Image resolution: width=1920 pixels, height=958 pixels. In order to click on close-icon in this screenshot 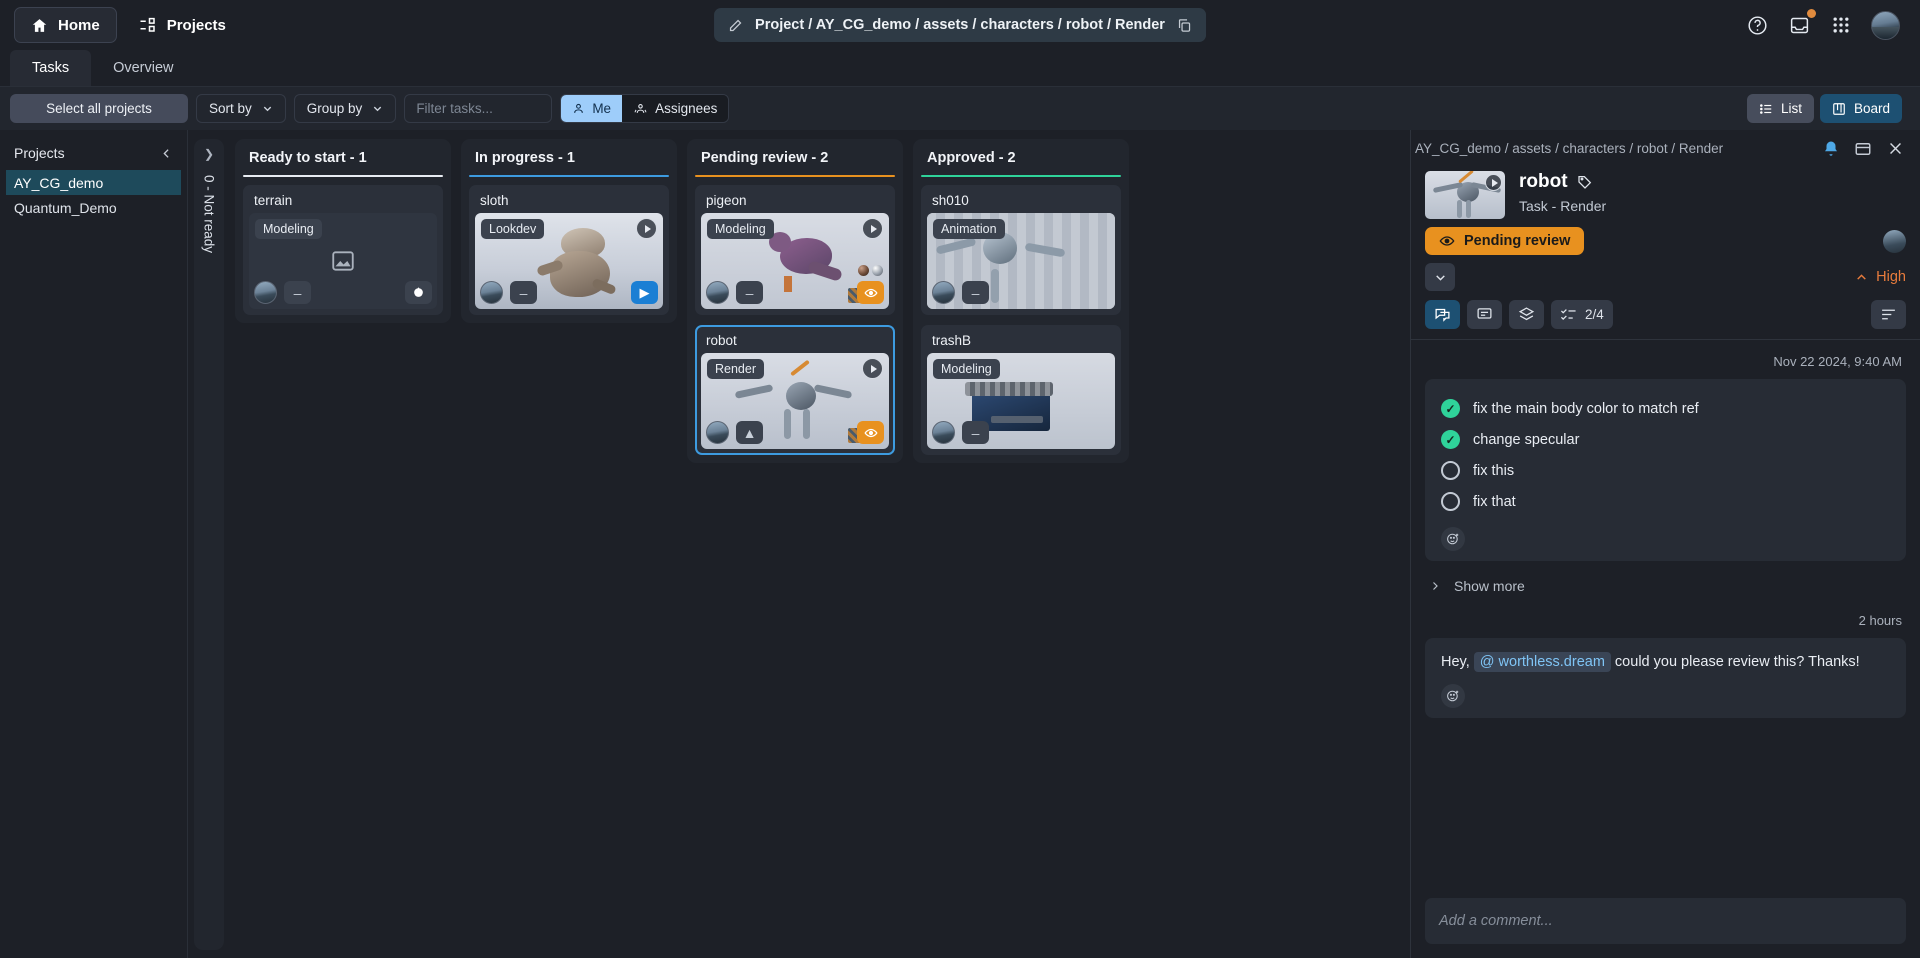, I will do `click(1895, 149)`.